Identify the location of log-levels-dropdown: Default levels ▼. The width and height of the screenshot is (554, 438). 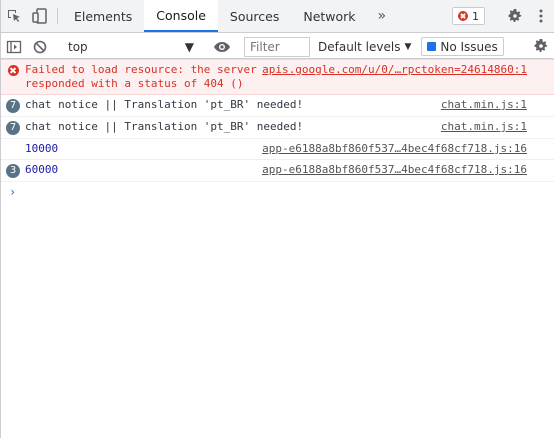
(364, 47).